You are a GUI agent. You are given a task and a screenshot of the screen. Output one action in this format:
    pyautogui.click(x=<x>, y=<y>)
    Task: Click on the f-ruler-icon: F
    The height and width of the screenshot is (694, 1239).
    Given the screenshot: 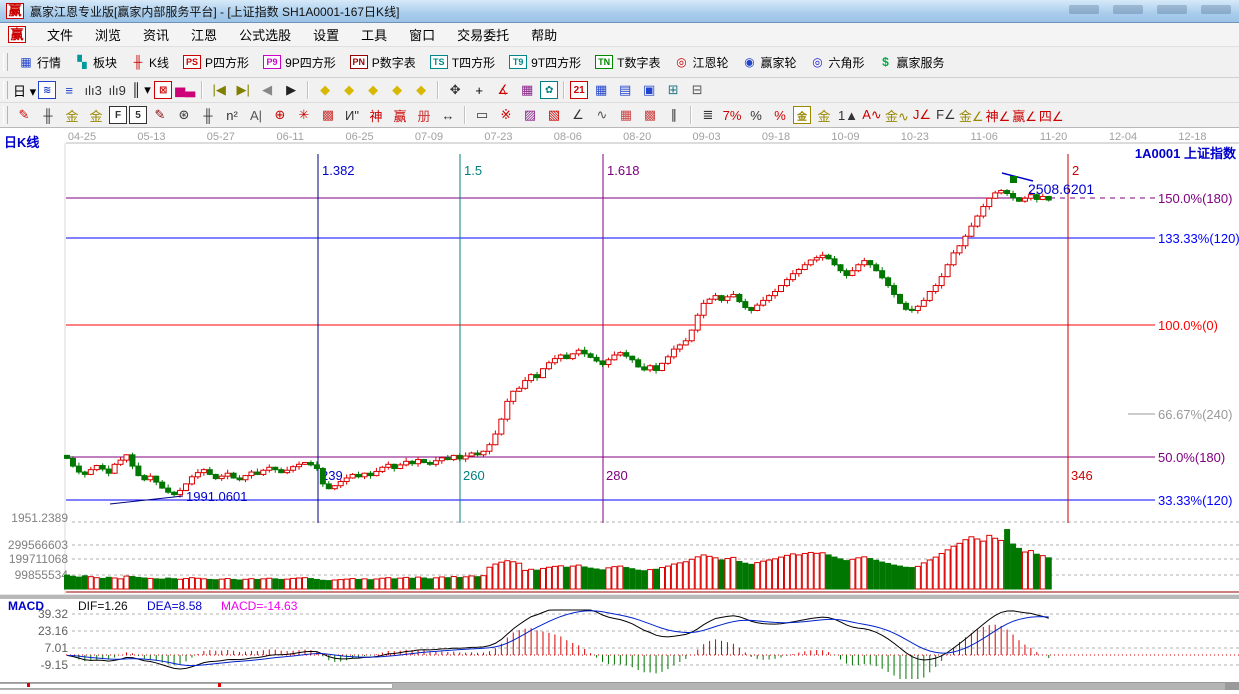 What is the action you would take?
    pyautogui.click(x=118, y=115)
    